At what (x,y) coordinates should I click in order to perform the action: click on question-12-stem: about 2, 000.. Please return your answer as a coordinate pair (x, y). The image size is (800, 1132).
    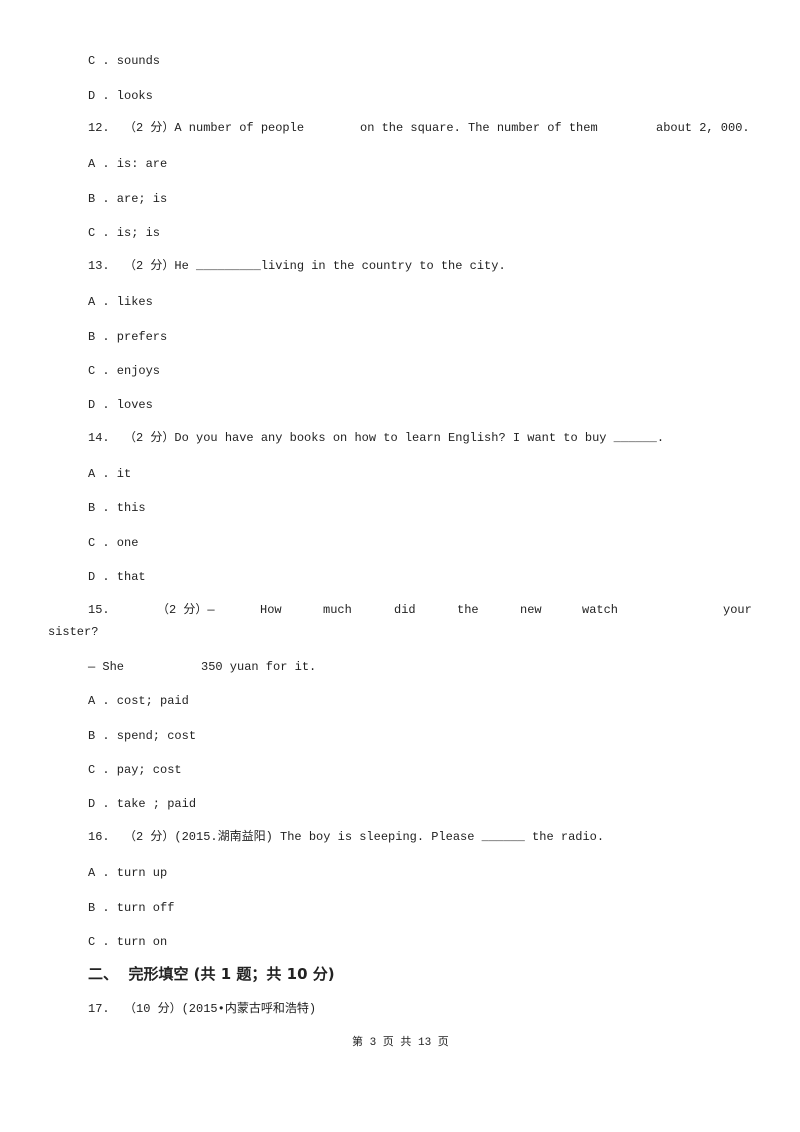
    Looking at the image, I should click on (703, 128).